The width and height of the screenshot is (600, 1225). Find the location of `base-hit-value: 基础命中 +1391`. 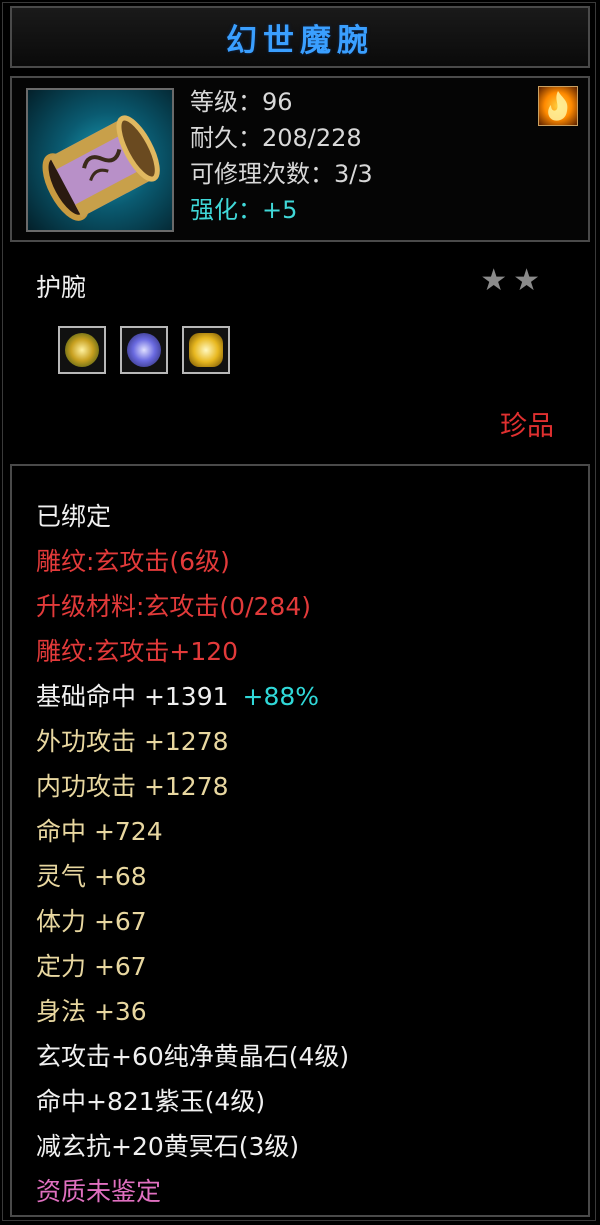

base-hit-value: 基础命中 +1391 is located at coordinates (132, 696).